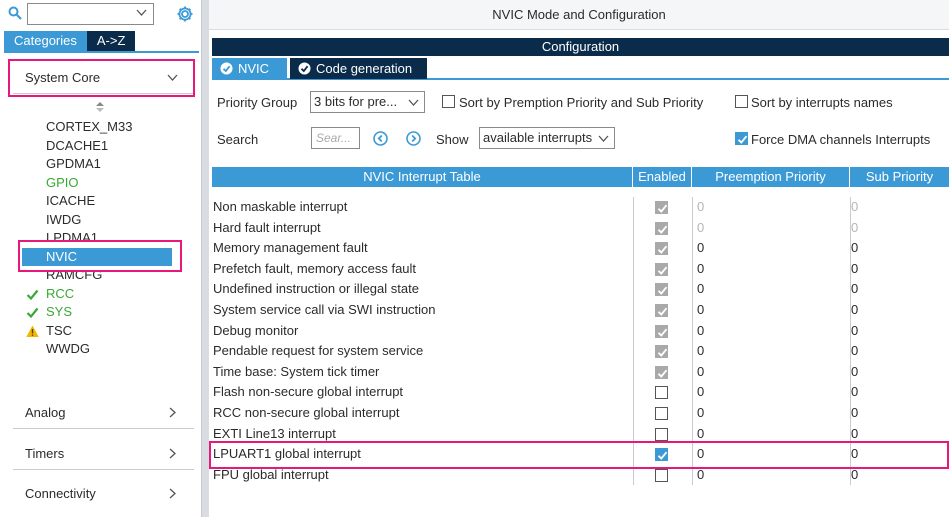 This screenshot has width=949, height=517. Describe the element at coordinates (580, 351) in the screenshot. I see `table-row: Pendable request for system service 0 0` at that location.